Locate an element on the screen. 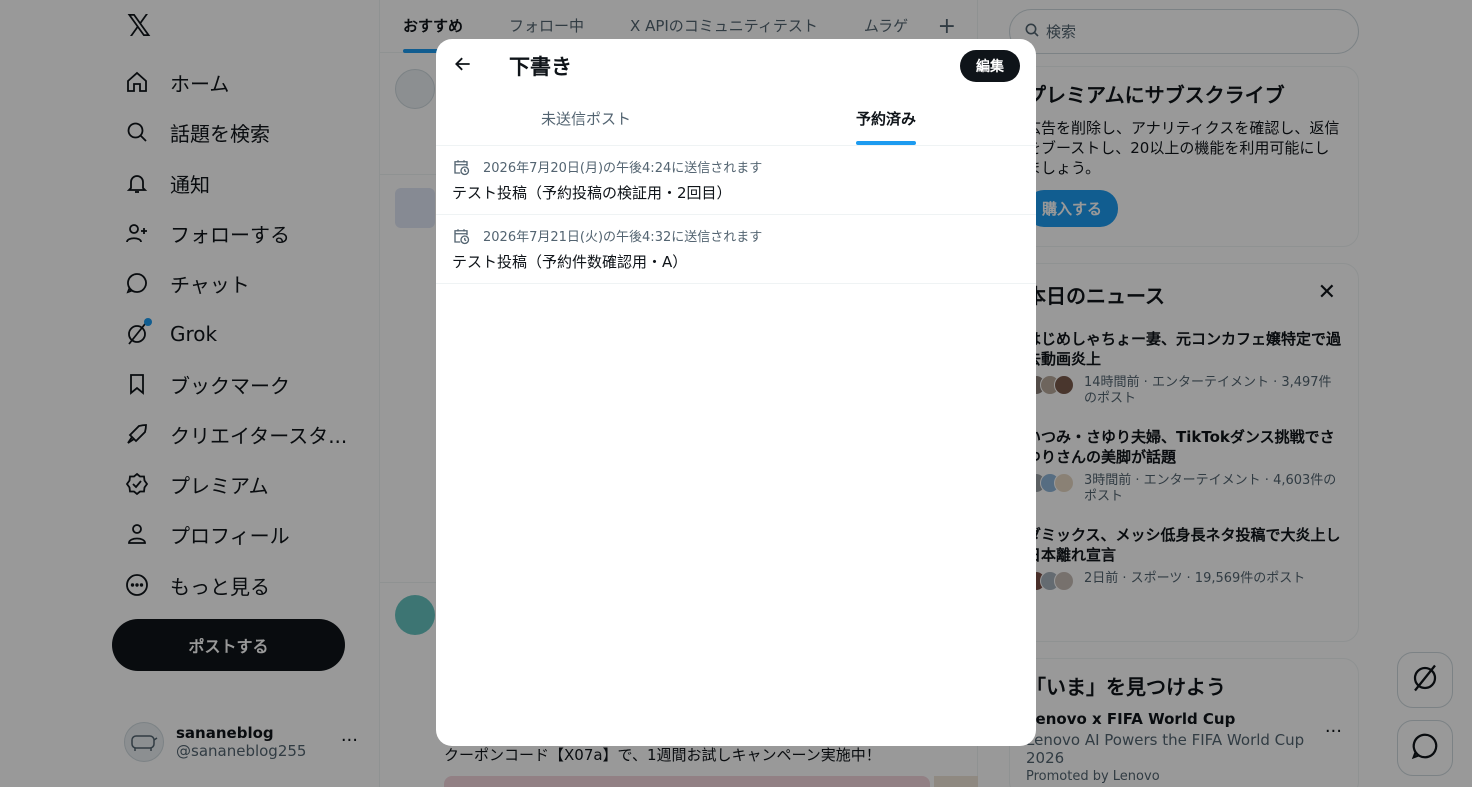 This screenshot has width=1472, height=787. scheduled-text: テスト投稿（予約件数確認用・A） is located at coordinates (570, 262).